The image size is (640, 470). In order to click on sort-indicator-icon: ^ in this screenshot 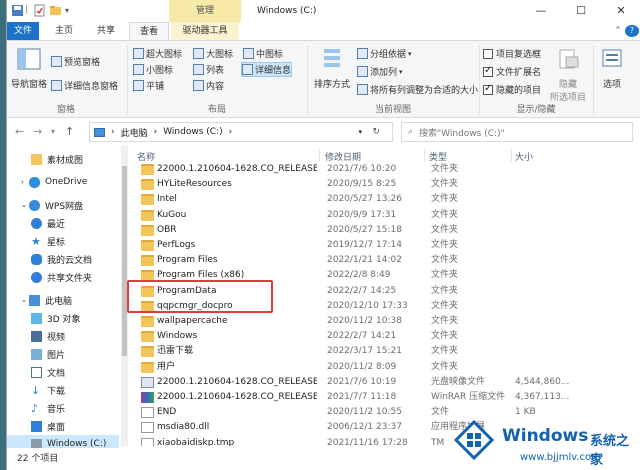, I will do `click(381, 148)`.